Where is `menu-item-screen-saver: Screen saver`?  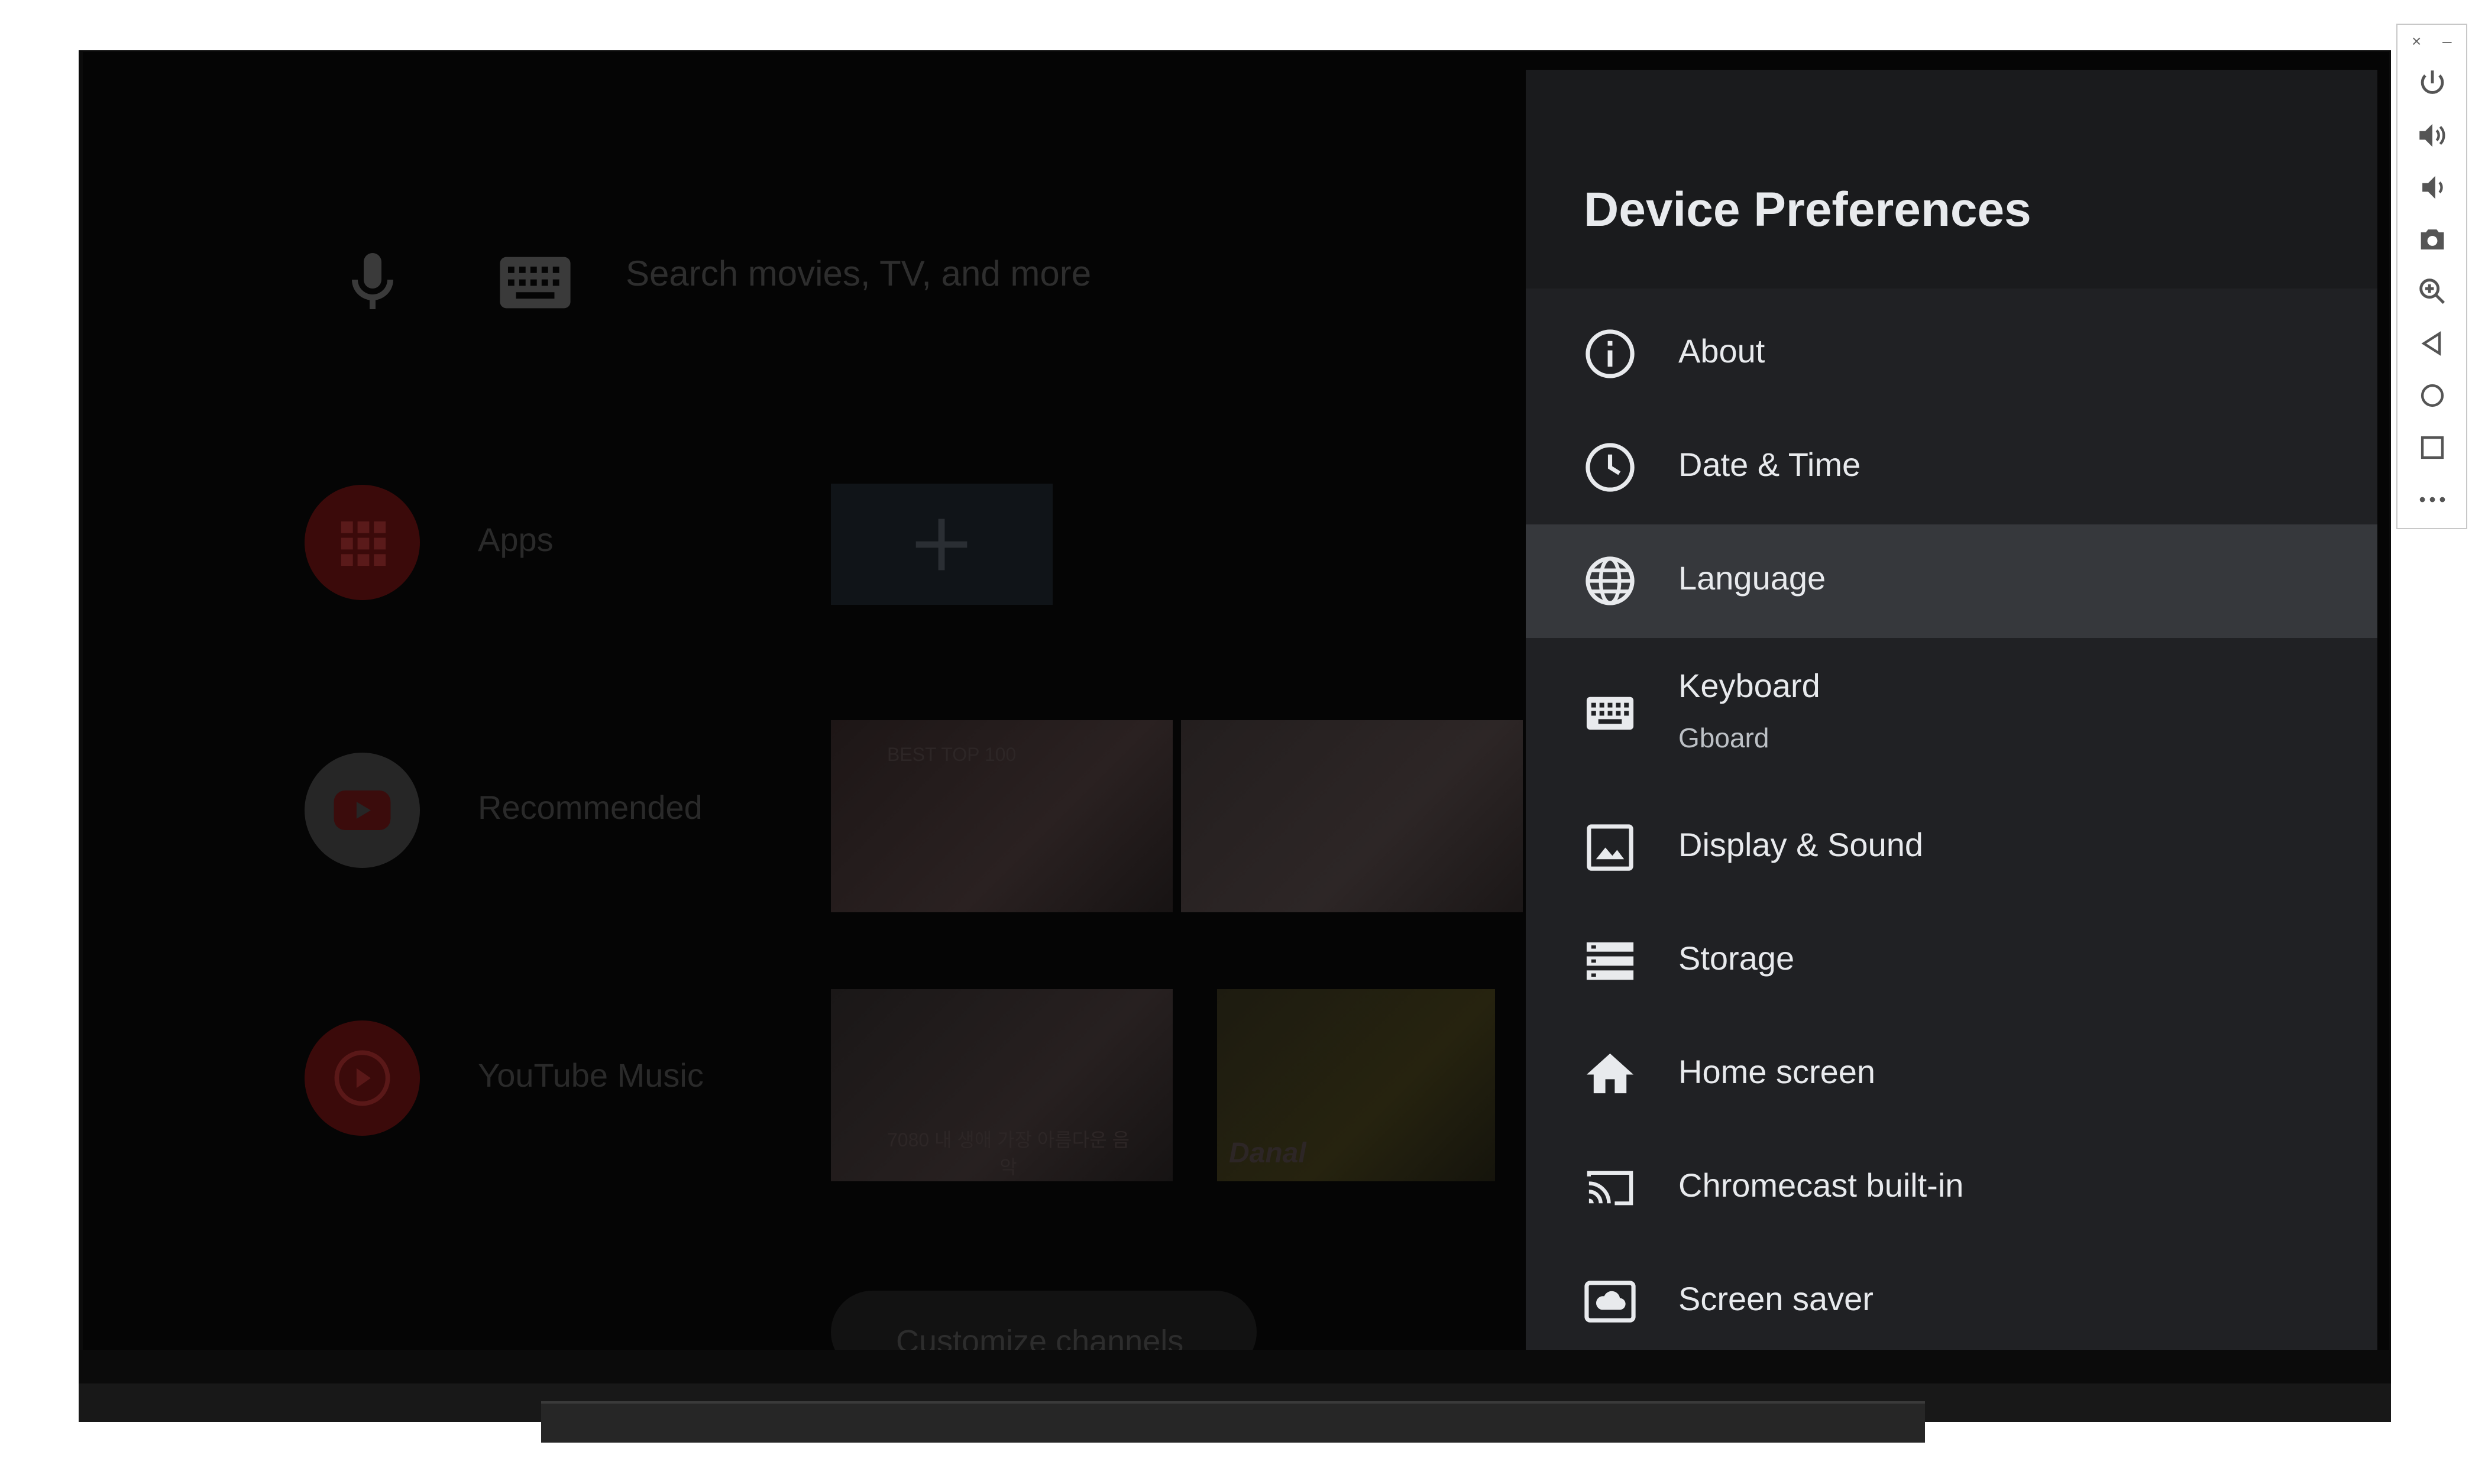
menu-item-screen-saver: Screen saver is located at coordinates (1951, 1297).